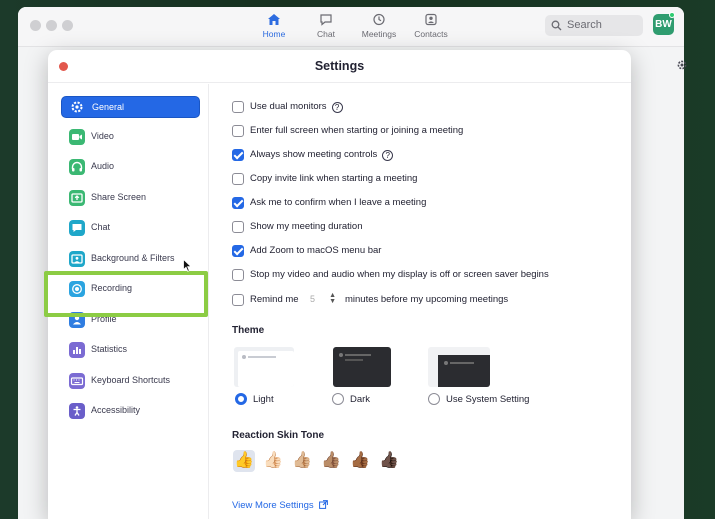 The image size is (715, 519). What do you see at coordinates (338, 399) in the screenshot?
I see `radio-theme-dark` at bounding box center [338, 399].